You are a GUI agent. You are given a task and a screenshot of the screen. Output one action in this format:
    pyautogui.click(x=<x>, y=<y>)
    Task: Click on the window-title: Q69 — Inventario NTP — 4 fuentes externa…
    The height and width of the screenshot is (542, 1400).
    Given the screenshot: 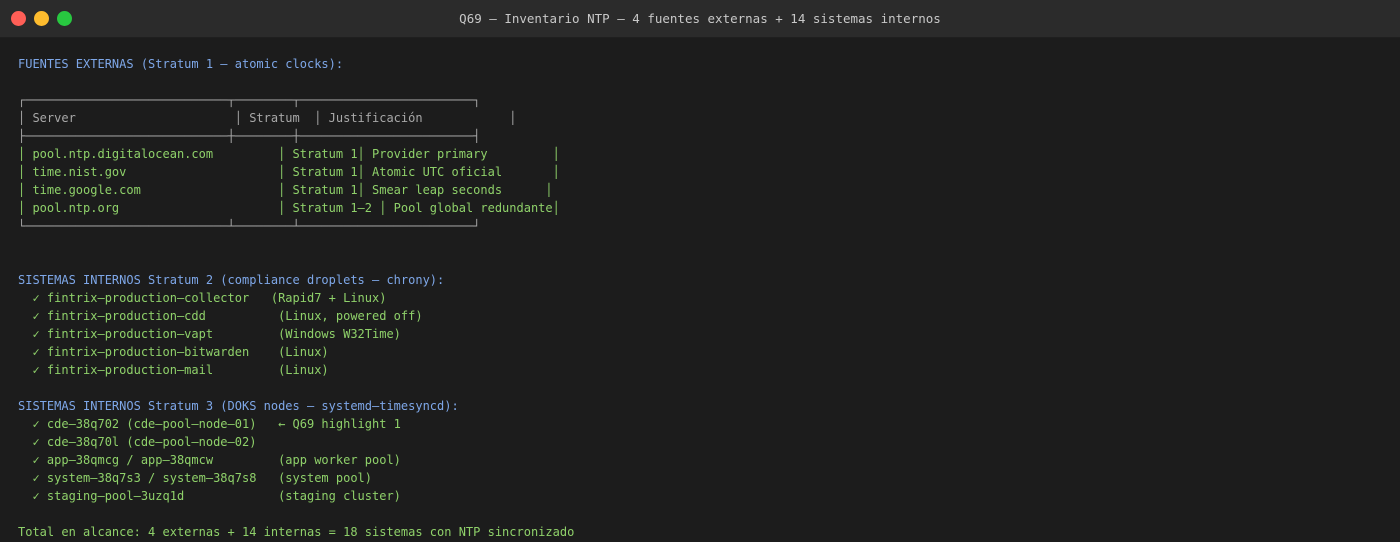 What is the action you would take?
    pyautogui.click(x=700, y=18)
    